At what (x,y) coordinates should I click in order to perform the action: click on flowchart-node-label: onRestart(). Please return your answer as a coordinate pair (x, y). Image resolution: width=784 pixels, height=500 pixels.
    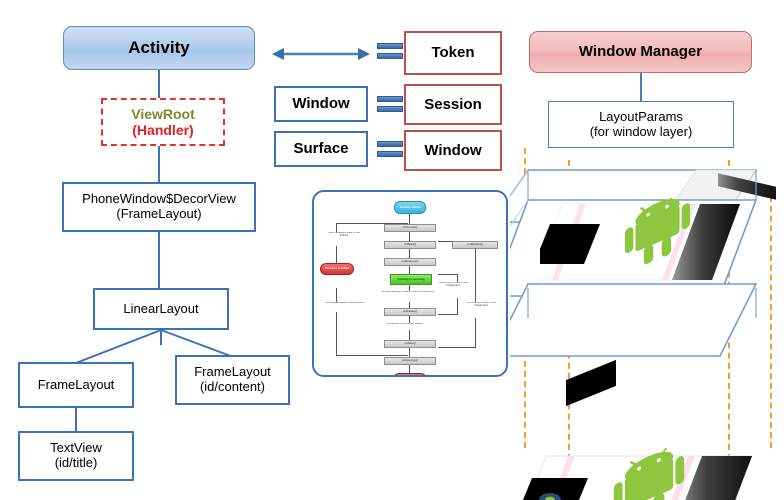
    Looking at the image, I should click on (475, 244).